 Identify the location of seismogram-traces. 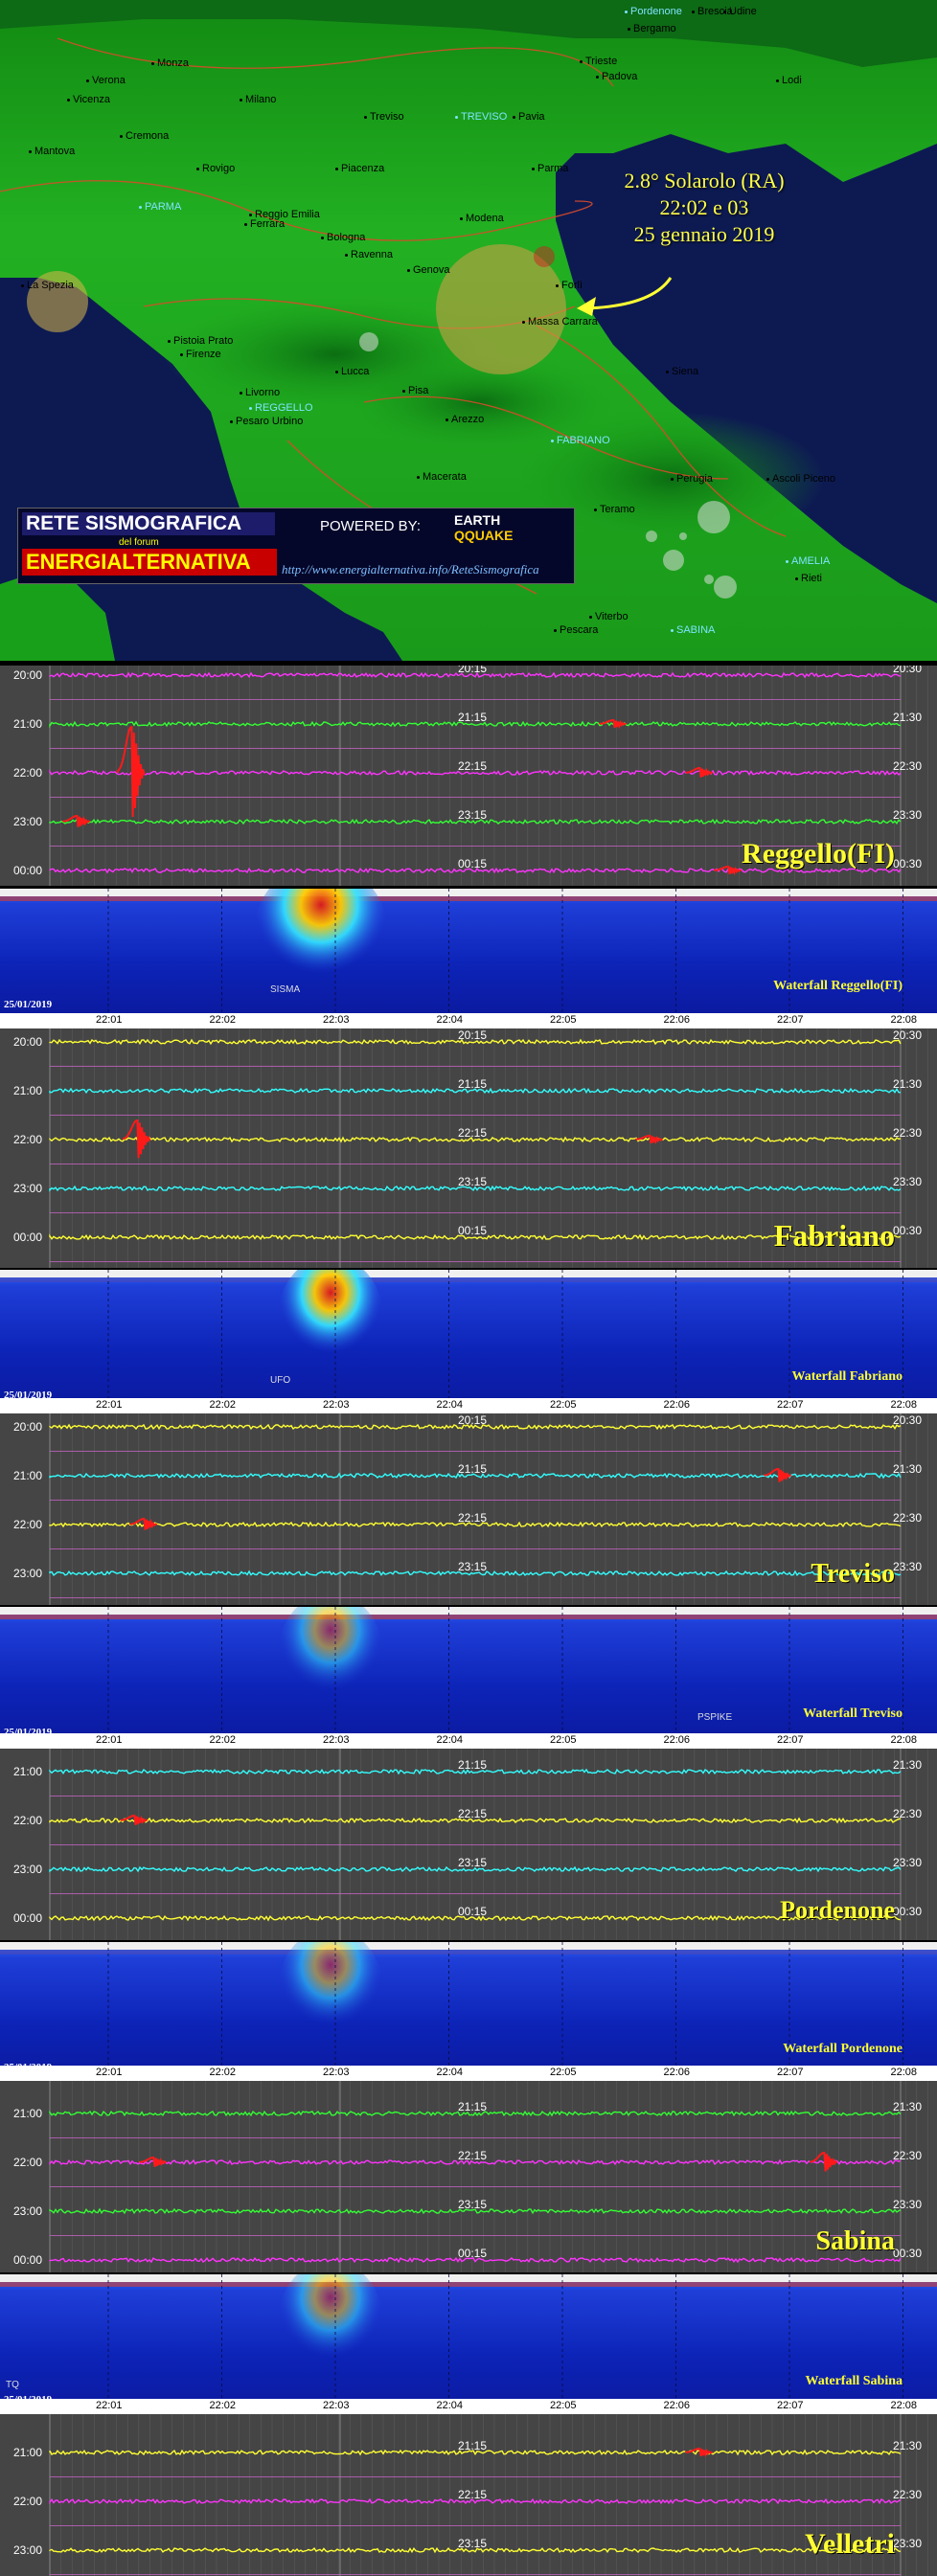
(488, 1509).